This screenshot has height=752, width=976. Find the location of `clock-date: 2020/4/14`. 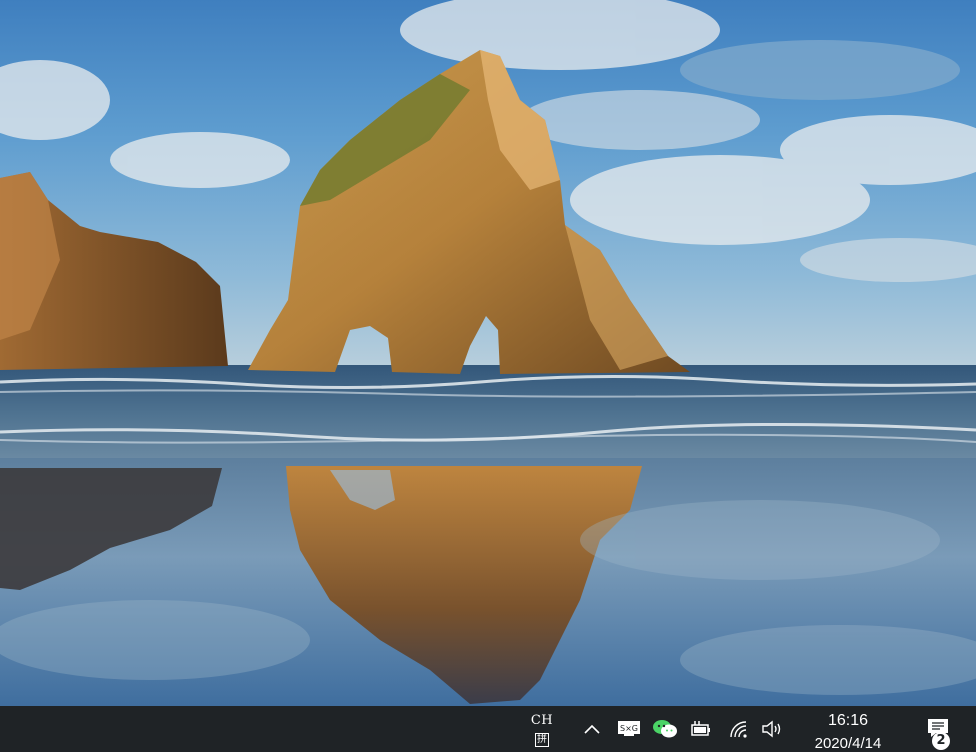

clock-date: 2020/4/14 is located at coordinates (848, 743).